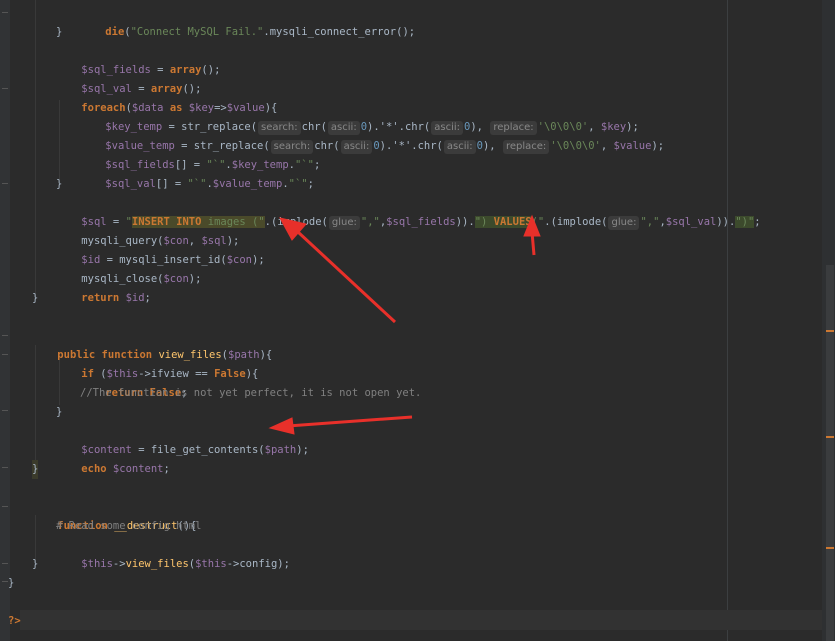  I want to click on code-line: foreach($data as $key=>$value){, so click(166, 97).